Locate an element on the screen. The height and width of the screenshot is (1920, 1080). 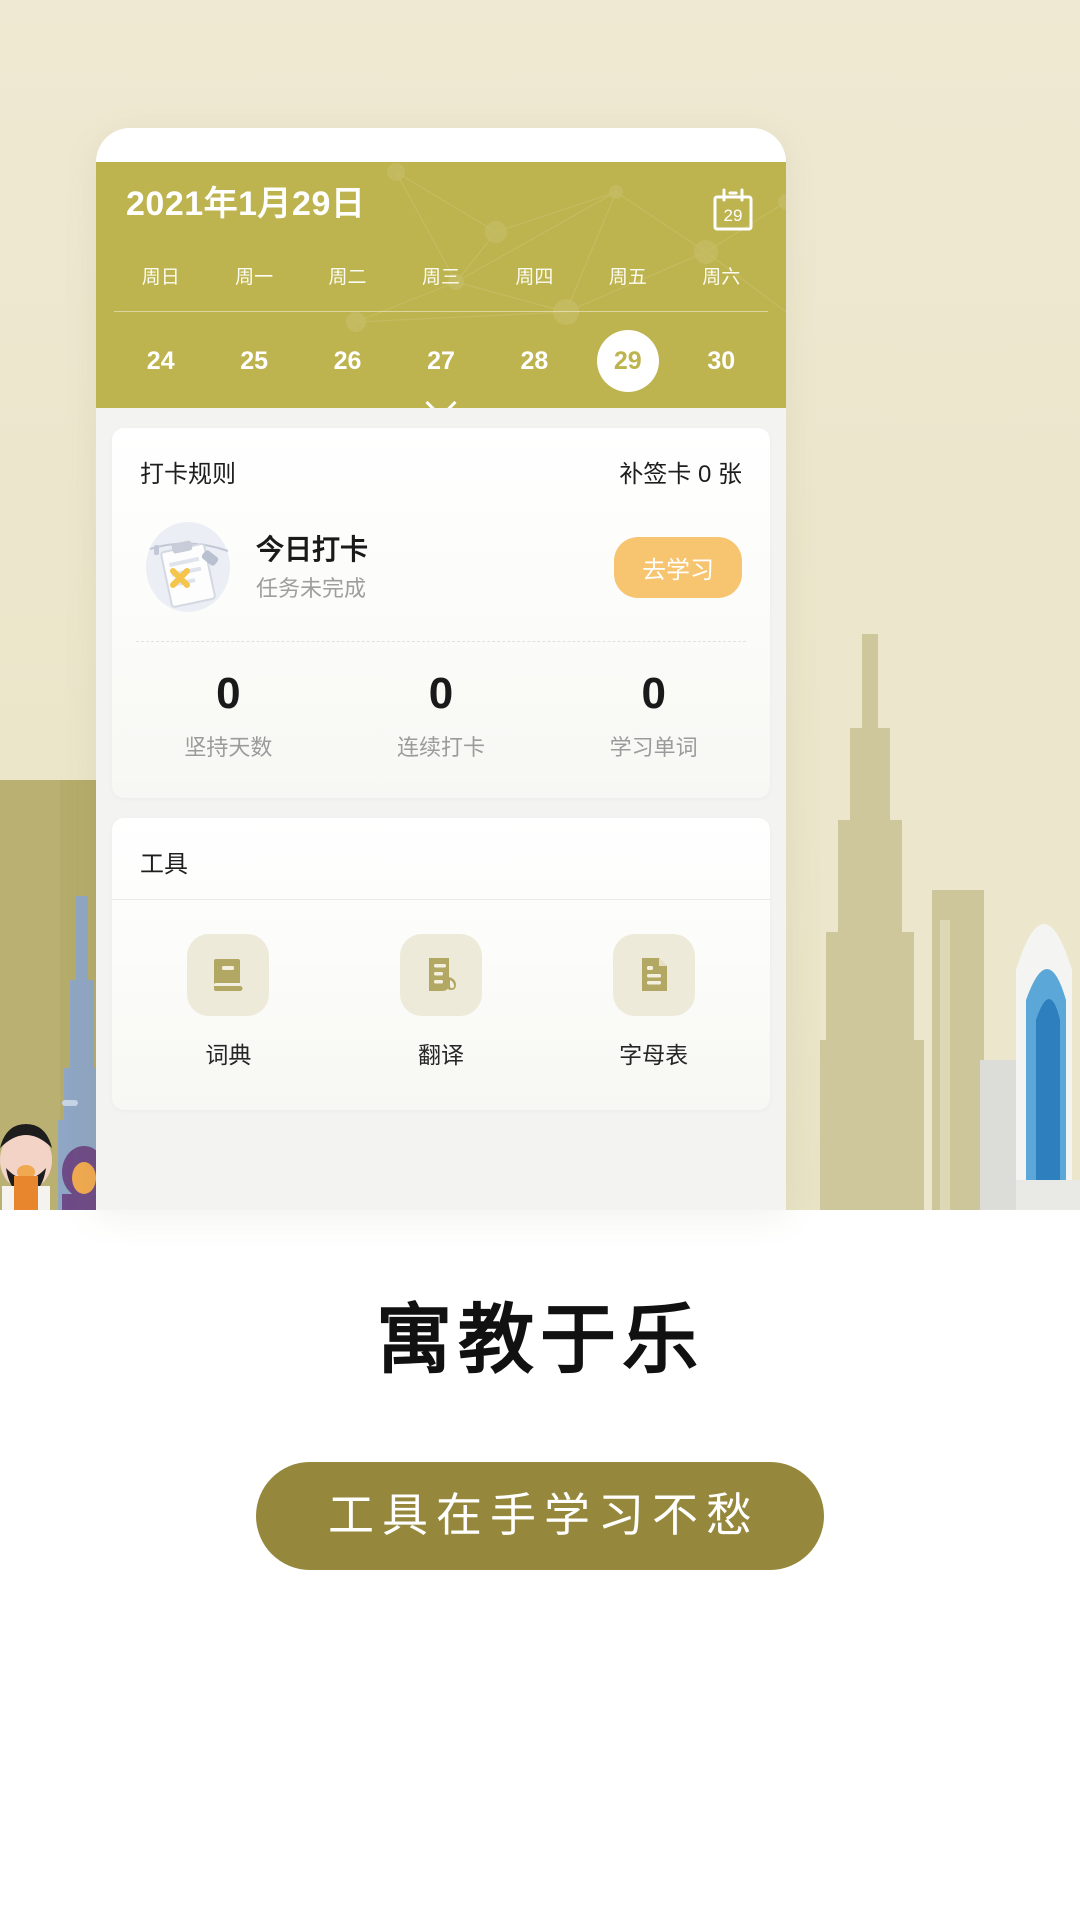
stat-persist-days: 0 坚持天数 is located at coordinates (228, 717).